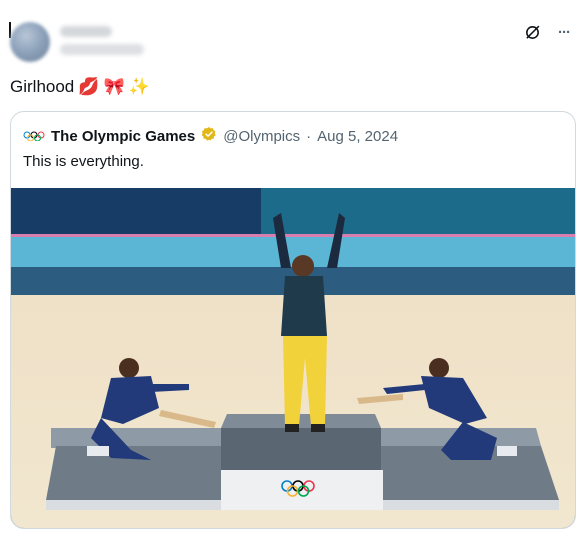 The image size is (586, 542). Describe the element at coordinates (139, 87) in the screenshot. I see `sparkles-emoji: ✨` at that location.